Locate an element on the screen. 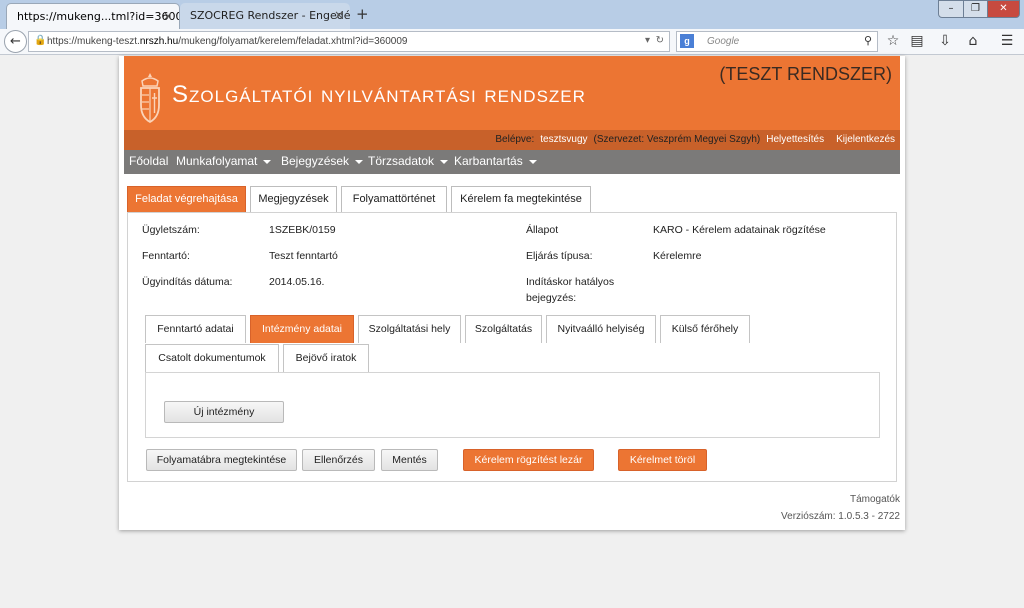 This screenshot has width=1024, height=608. reading-list-icon: ▤ is located at coordinates (917, 41).